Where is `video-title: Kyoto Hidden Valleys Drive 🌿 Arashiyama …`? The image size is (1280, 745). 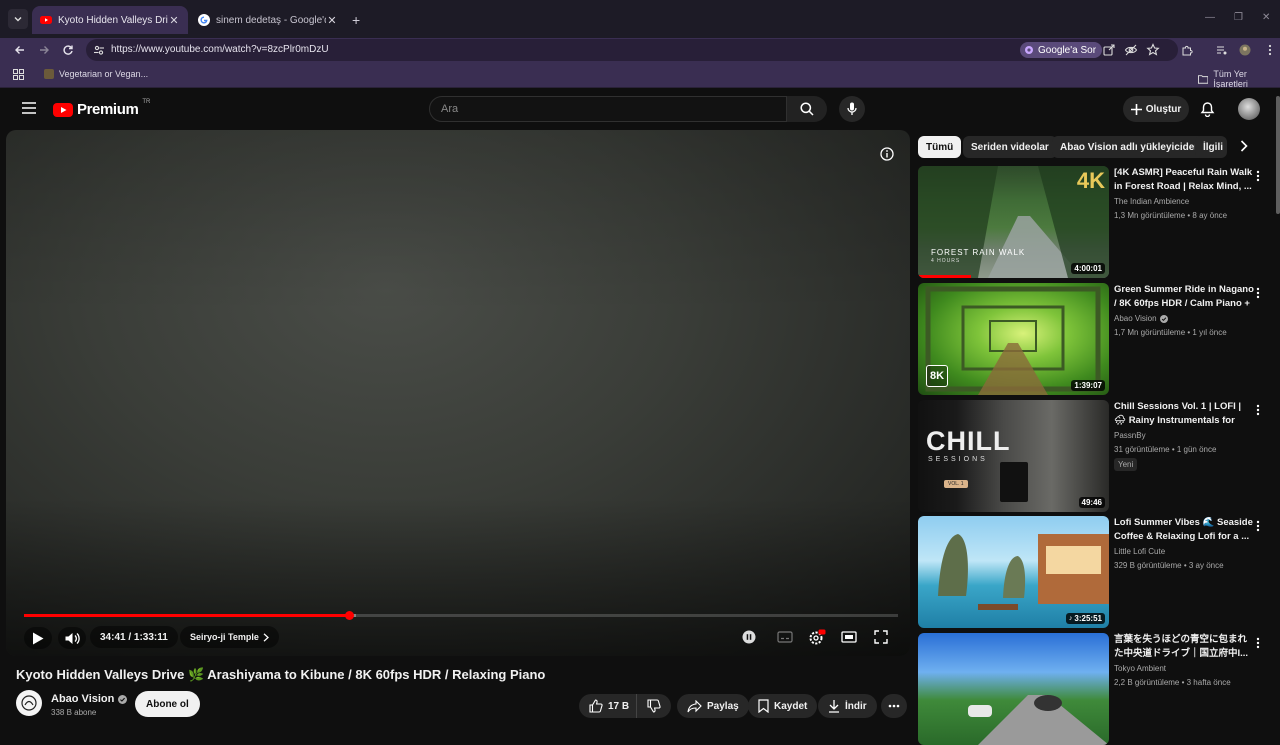 video-title: Kyoto Hidden Valleys Drive 🌿 Arashiyama … is located at coordinates (281, 674).